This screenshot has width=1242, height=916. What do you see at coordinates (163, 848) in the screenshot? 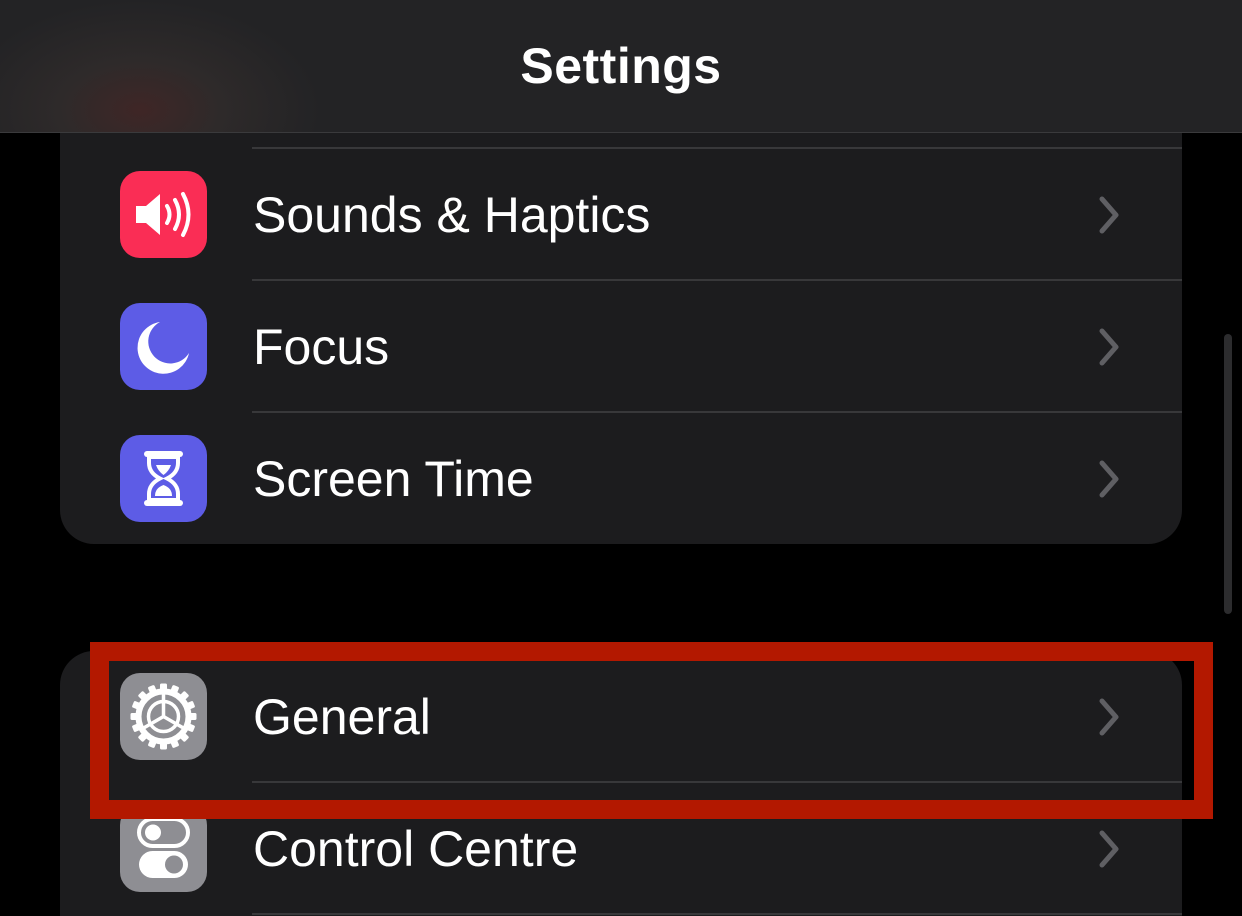
I see `toggles-icon` at bounding box center [163, 848].